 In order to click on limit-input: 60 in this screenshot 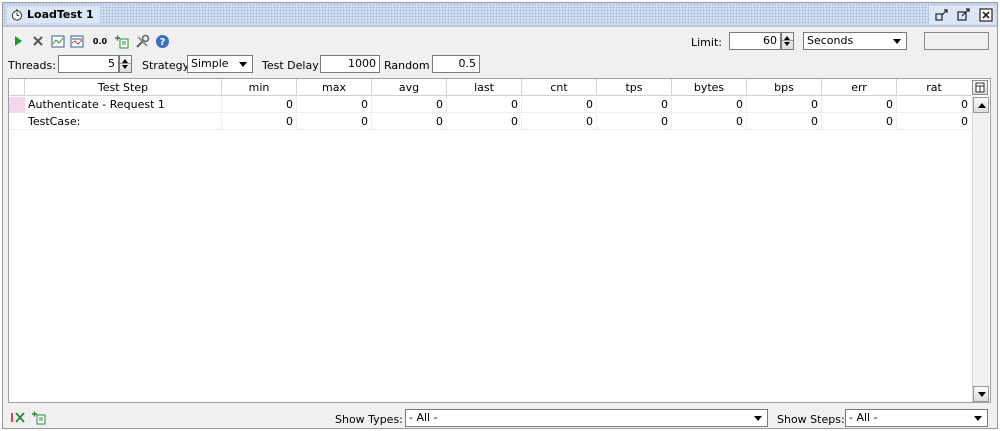, I will do `click(755, 41)`.